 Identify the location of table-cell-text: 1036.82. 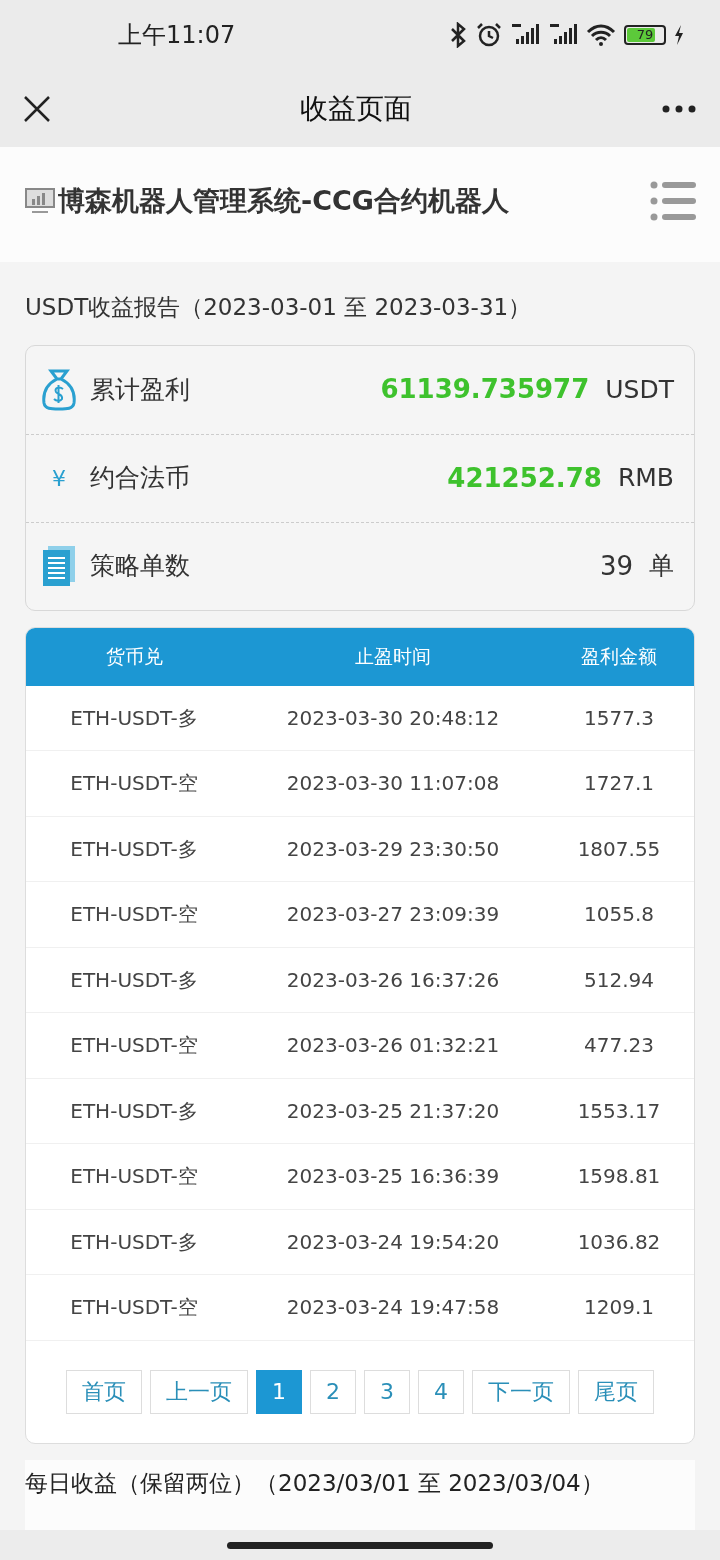
(619, 1242).